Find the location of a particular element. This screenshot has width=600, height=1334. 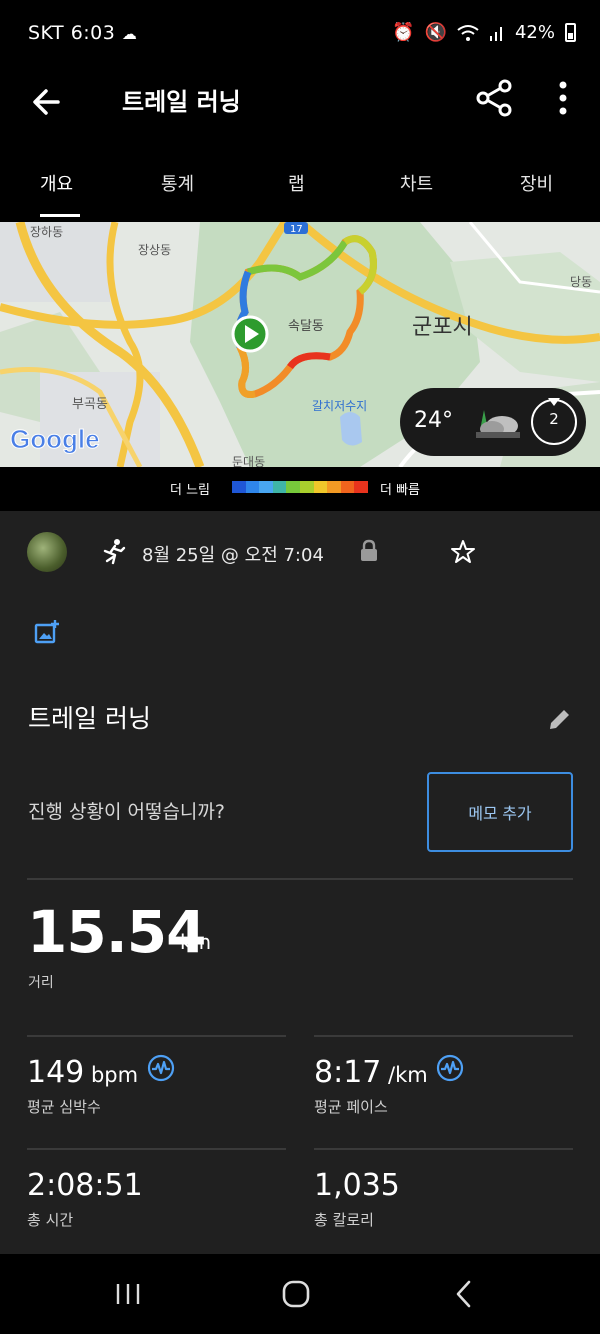

add-photo-icon is located at coordinates (47, 632).